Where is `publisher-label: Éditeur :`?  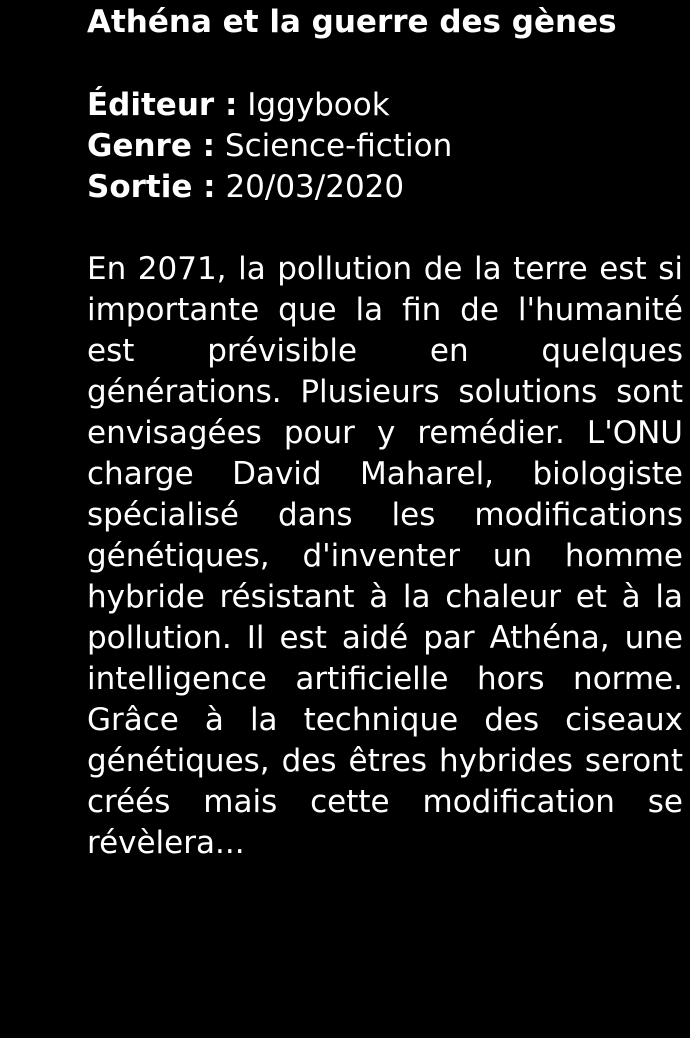
publisher-label: Éditeur : is located at coordinates (162, 105).